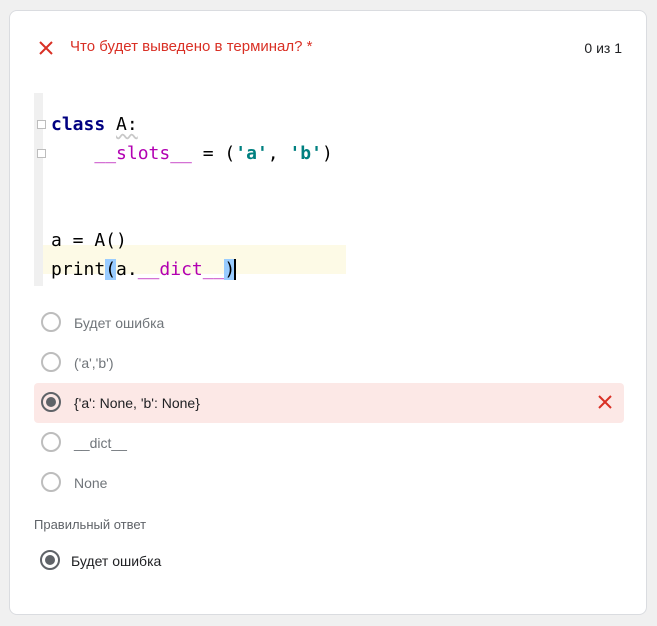  I want to click on score-label: 0 из 1, so click(603, 48).